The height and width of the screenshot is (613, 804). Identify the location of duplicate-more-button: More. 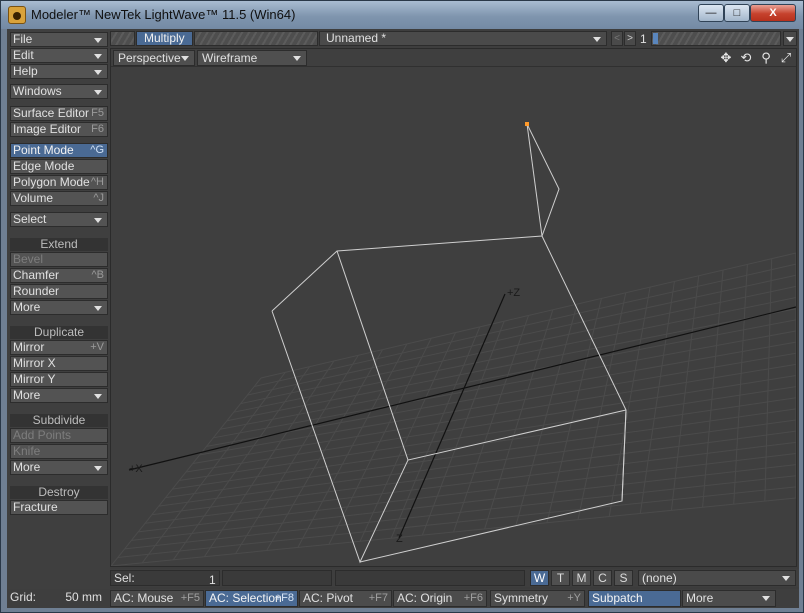
(59, 395).